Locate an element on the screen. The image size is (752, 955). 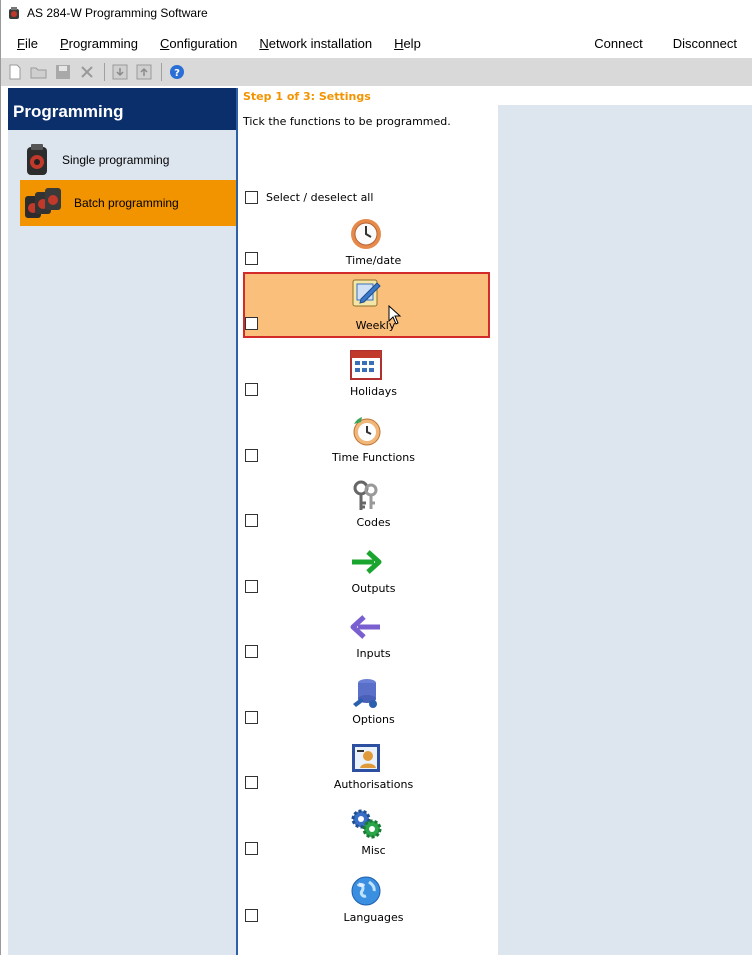
function-item-outputs: Outputs is located at coordinates (366, 575).